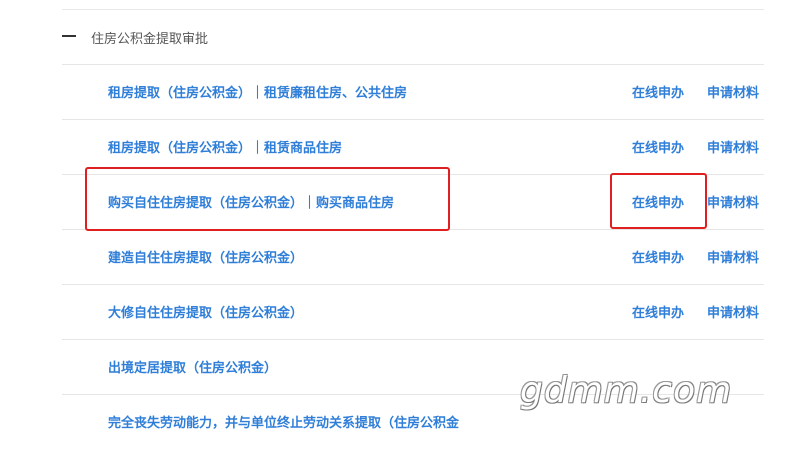  I want to click on section-header: 住房公积金提取审批, so click(412, 37).